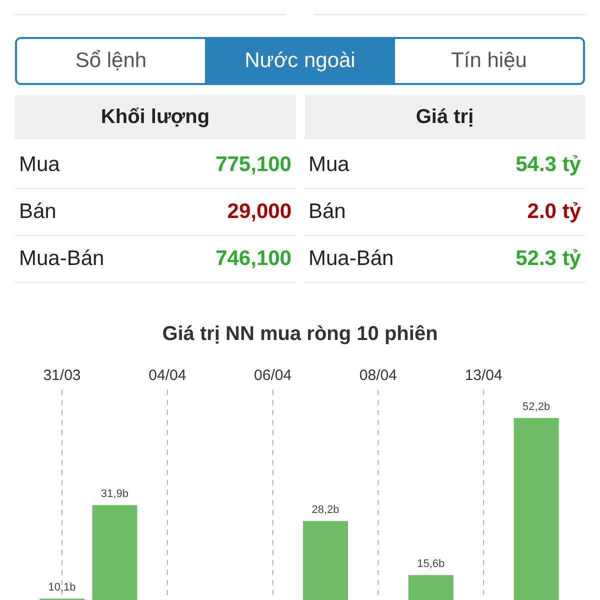  I want to click on axis-label: 06/04, so click(273, 375).